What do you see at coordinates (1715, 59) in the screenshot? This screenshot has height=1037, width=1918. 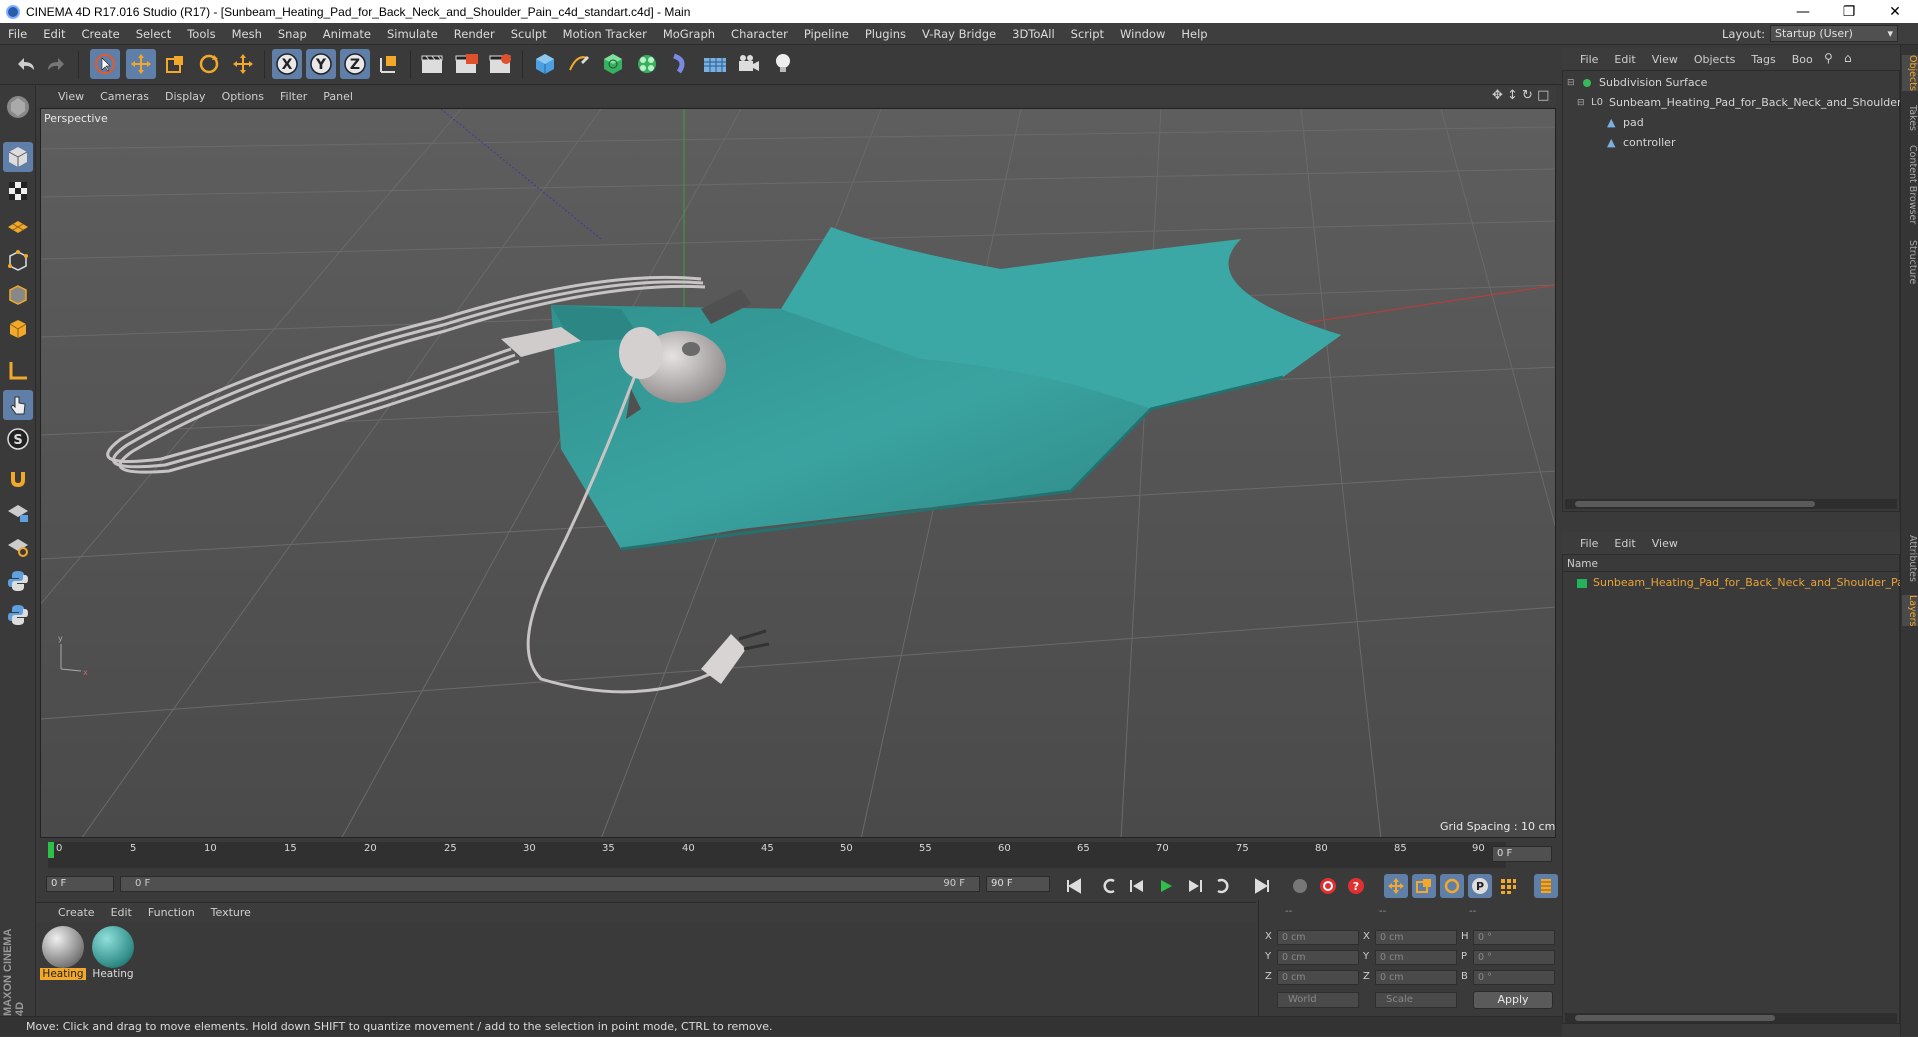 I see `object-menu-objects: Objects` at bounding box center [1715, 59].